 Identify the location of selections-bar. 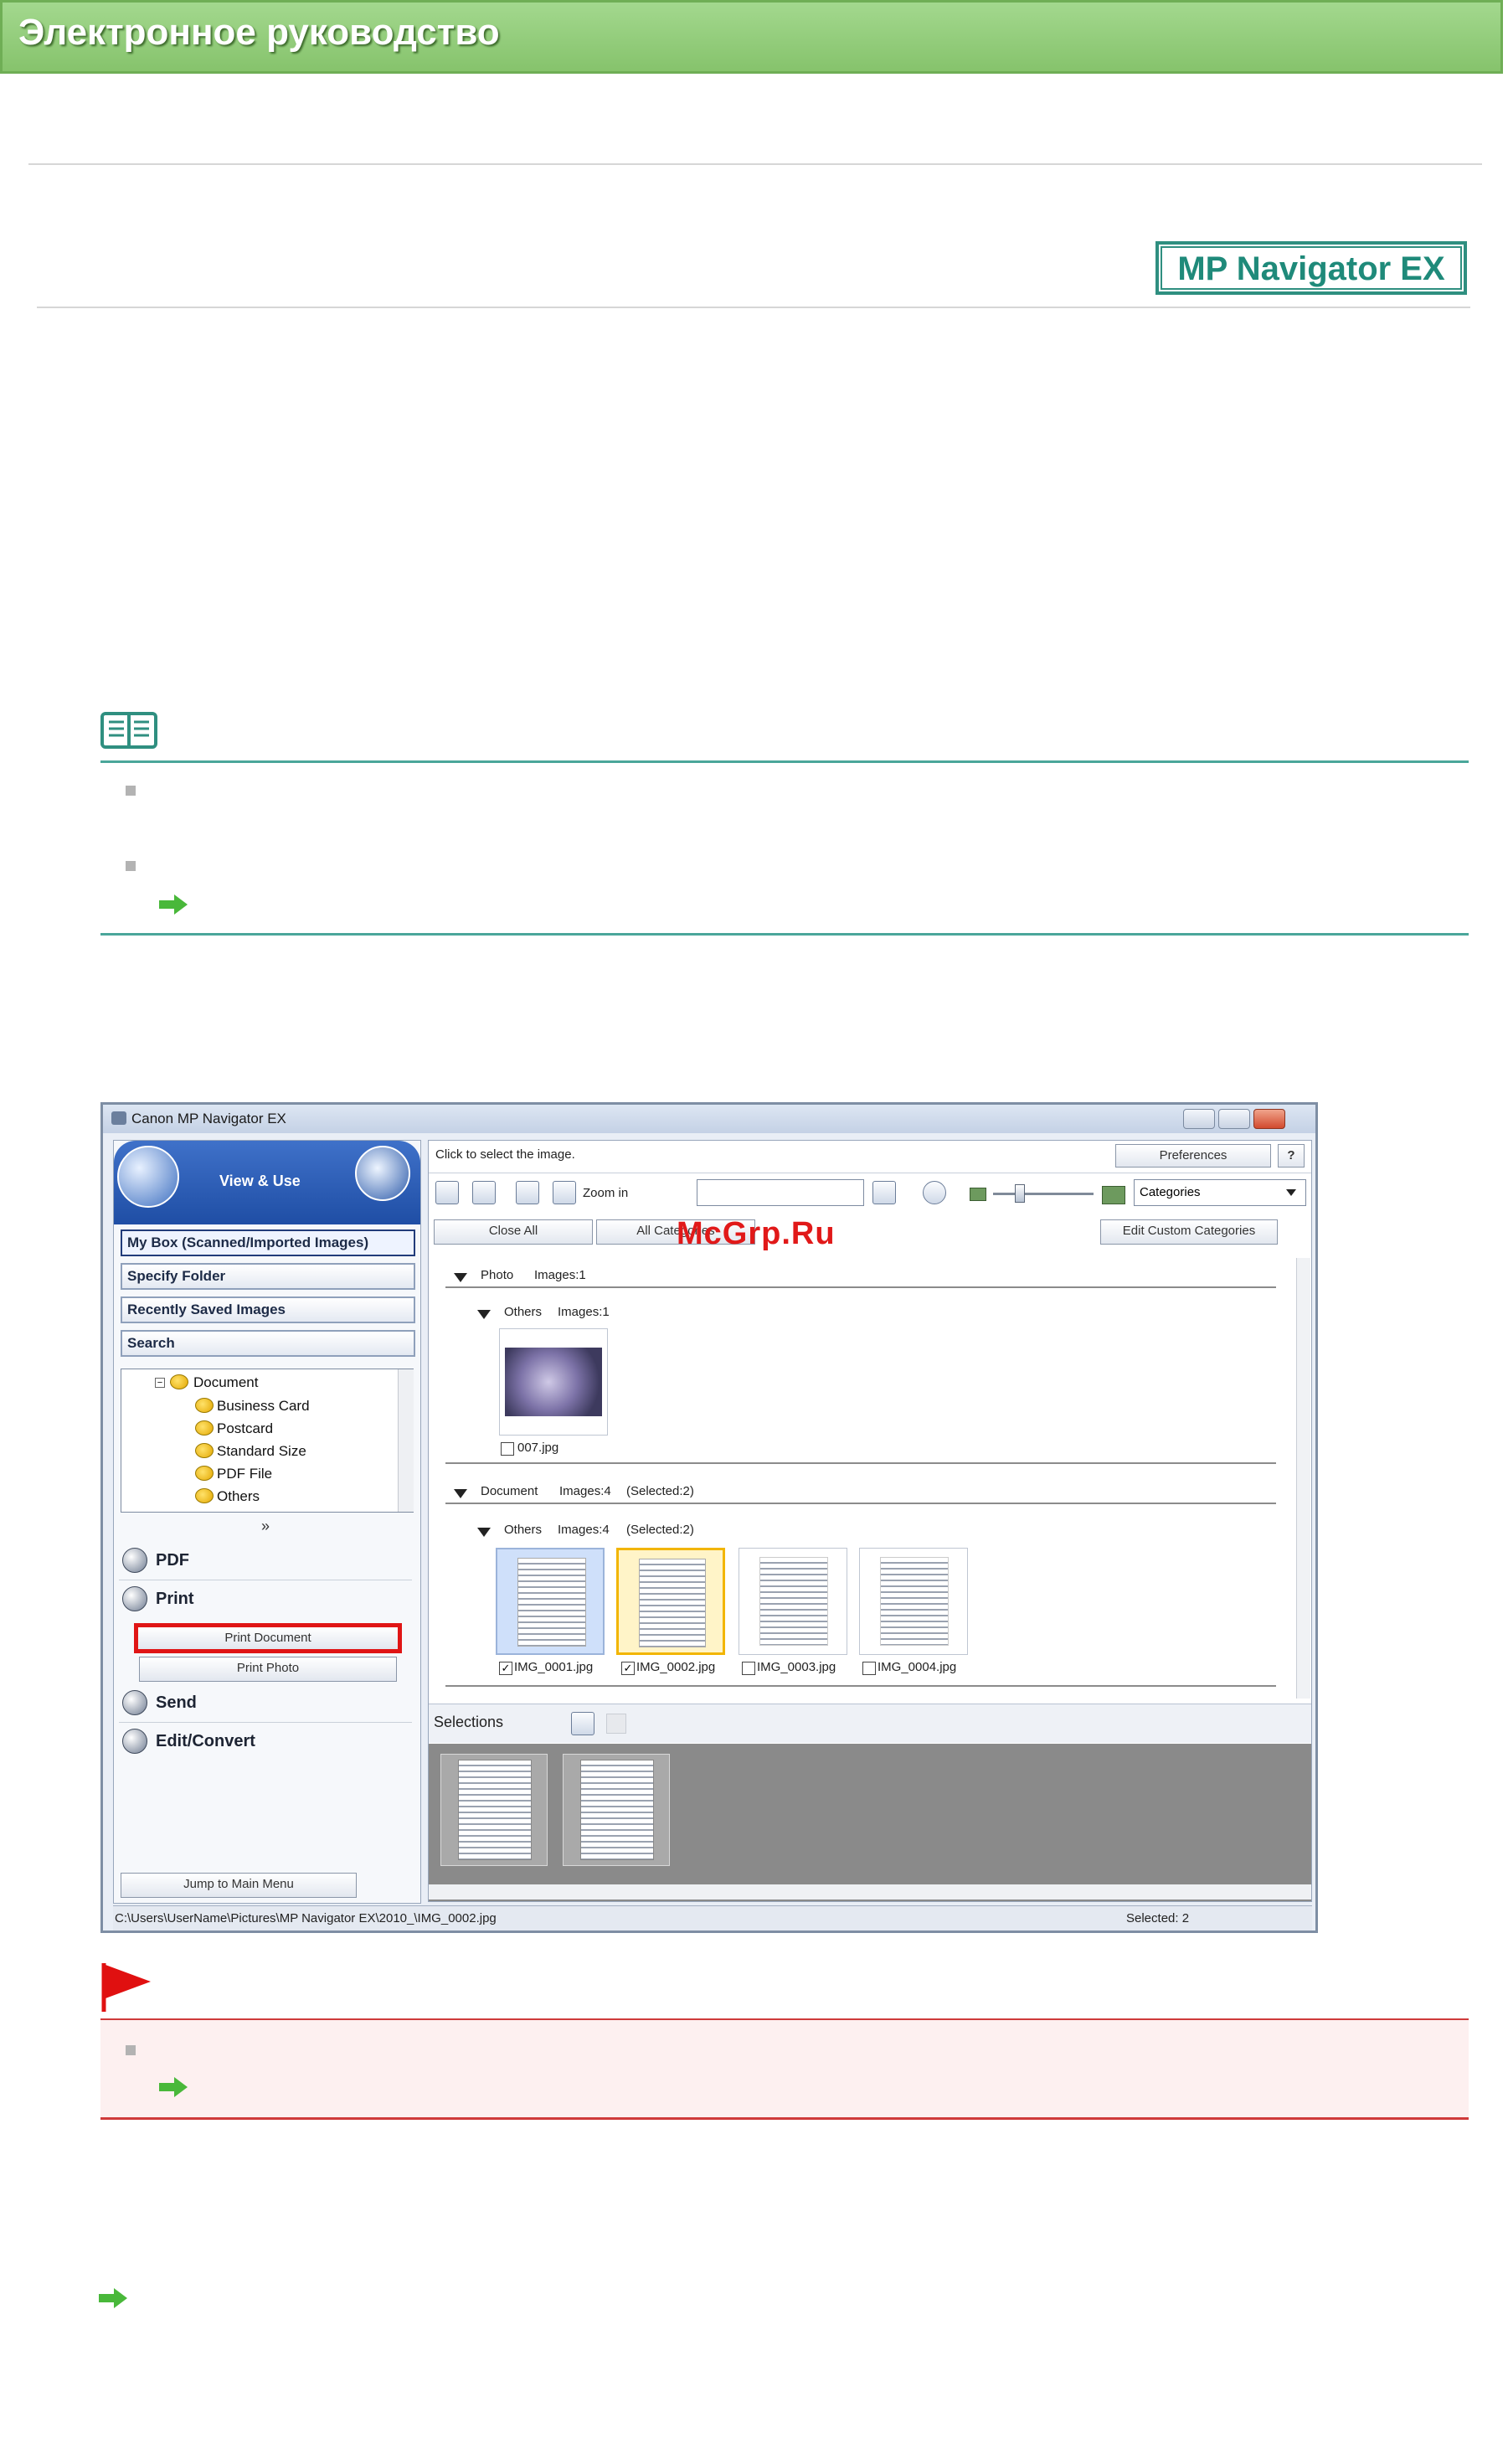
(870, 1724).